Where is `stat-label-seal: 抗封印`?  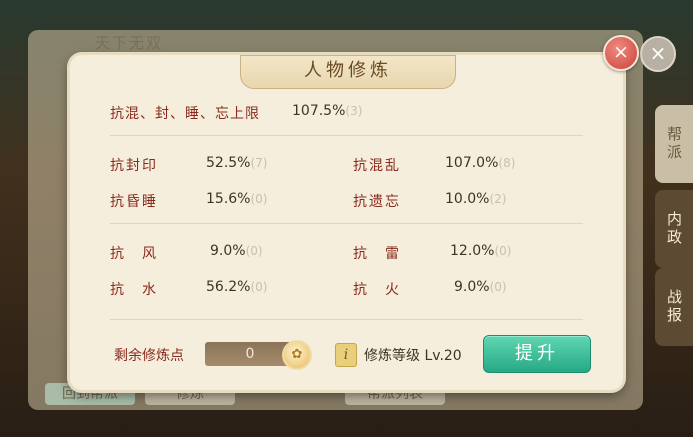
stat-label-seal: 抗封印 is located at coordinates (134, 166).